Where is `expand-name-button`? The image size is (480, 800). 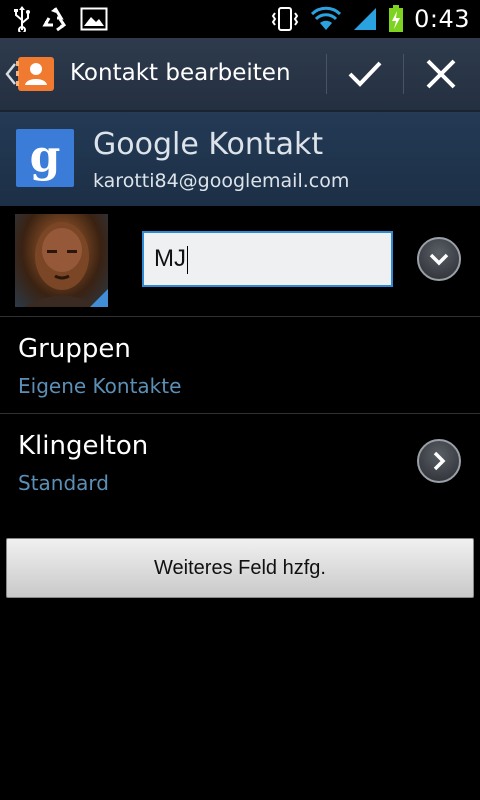 expand-name-button is located at coordinates (439, 259).